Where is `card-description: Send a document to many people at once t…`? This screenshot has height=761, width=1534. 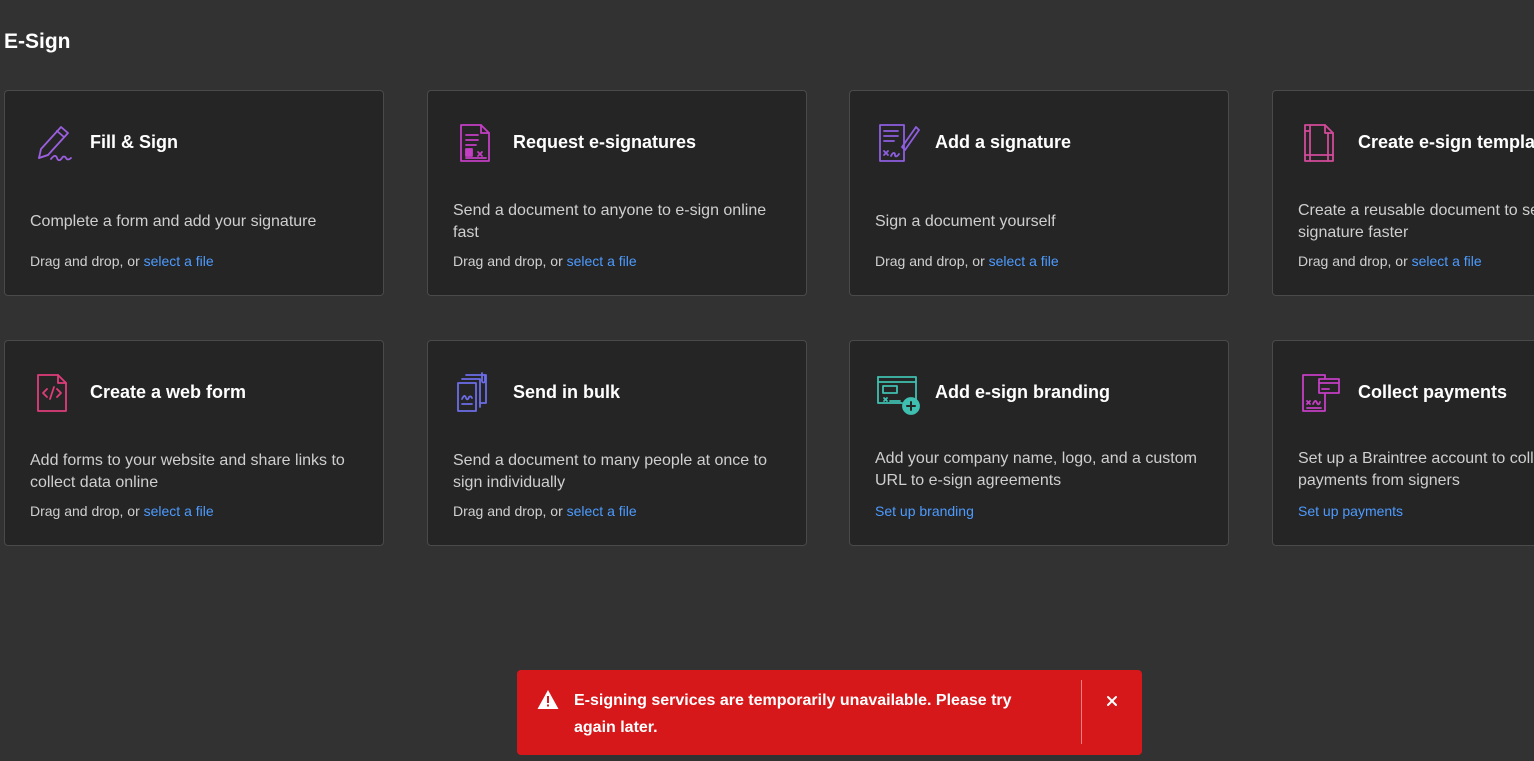 card-description: Send a document to many people at once t… is located at coordinates (610, 471).